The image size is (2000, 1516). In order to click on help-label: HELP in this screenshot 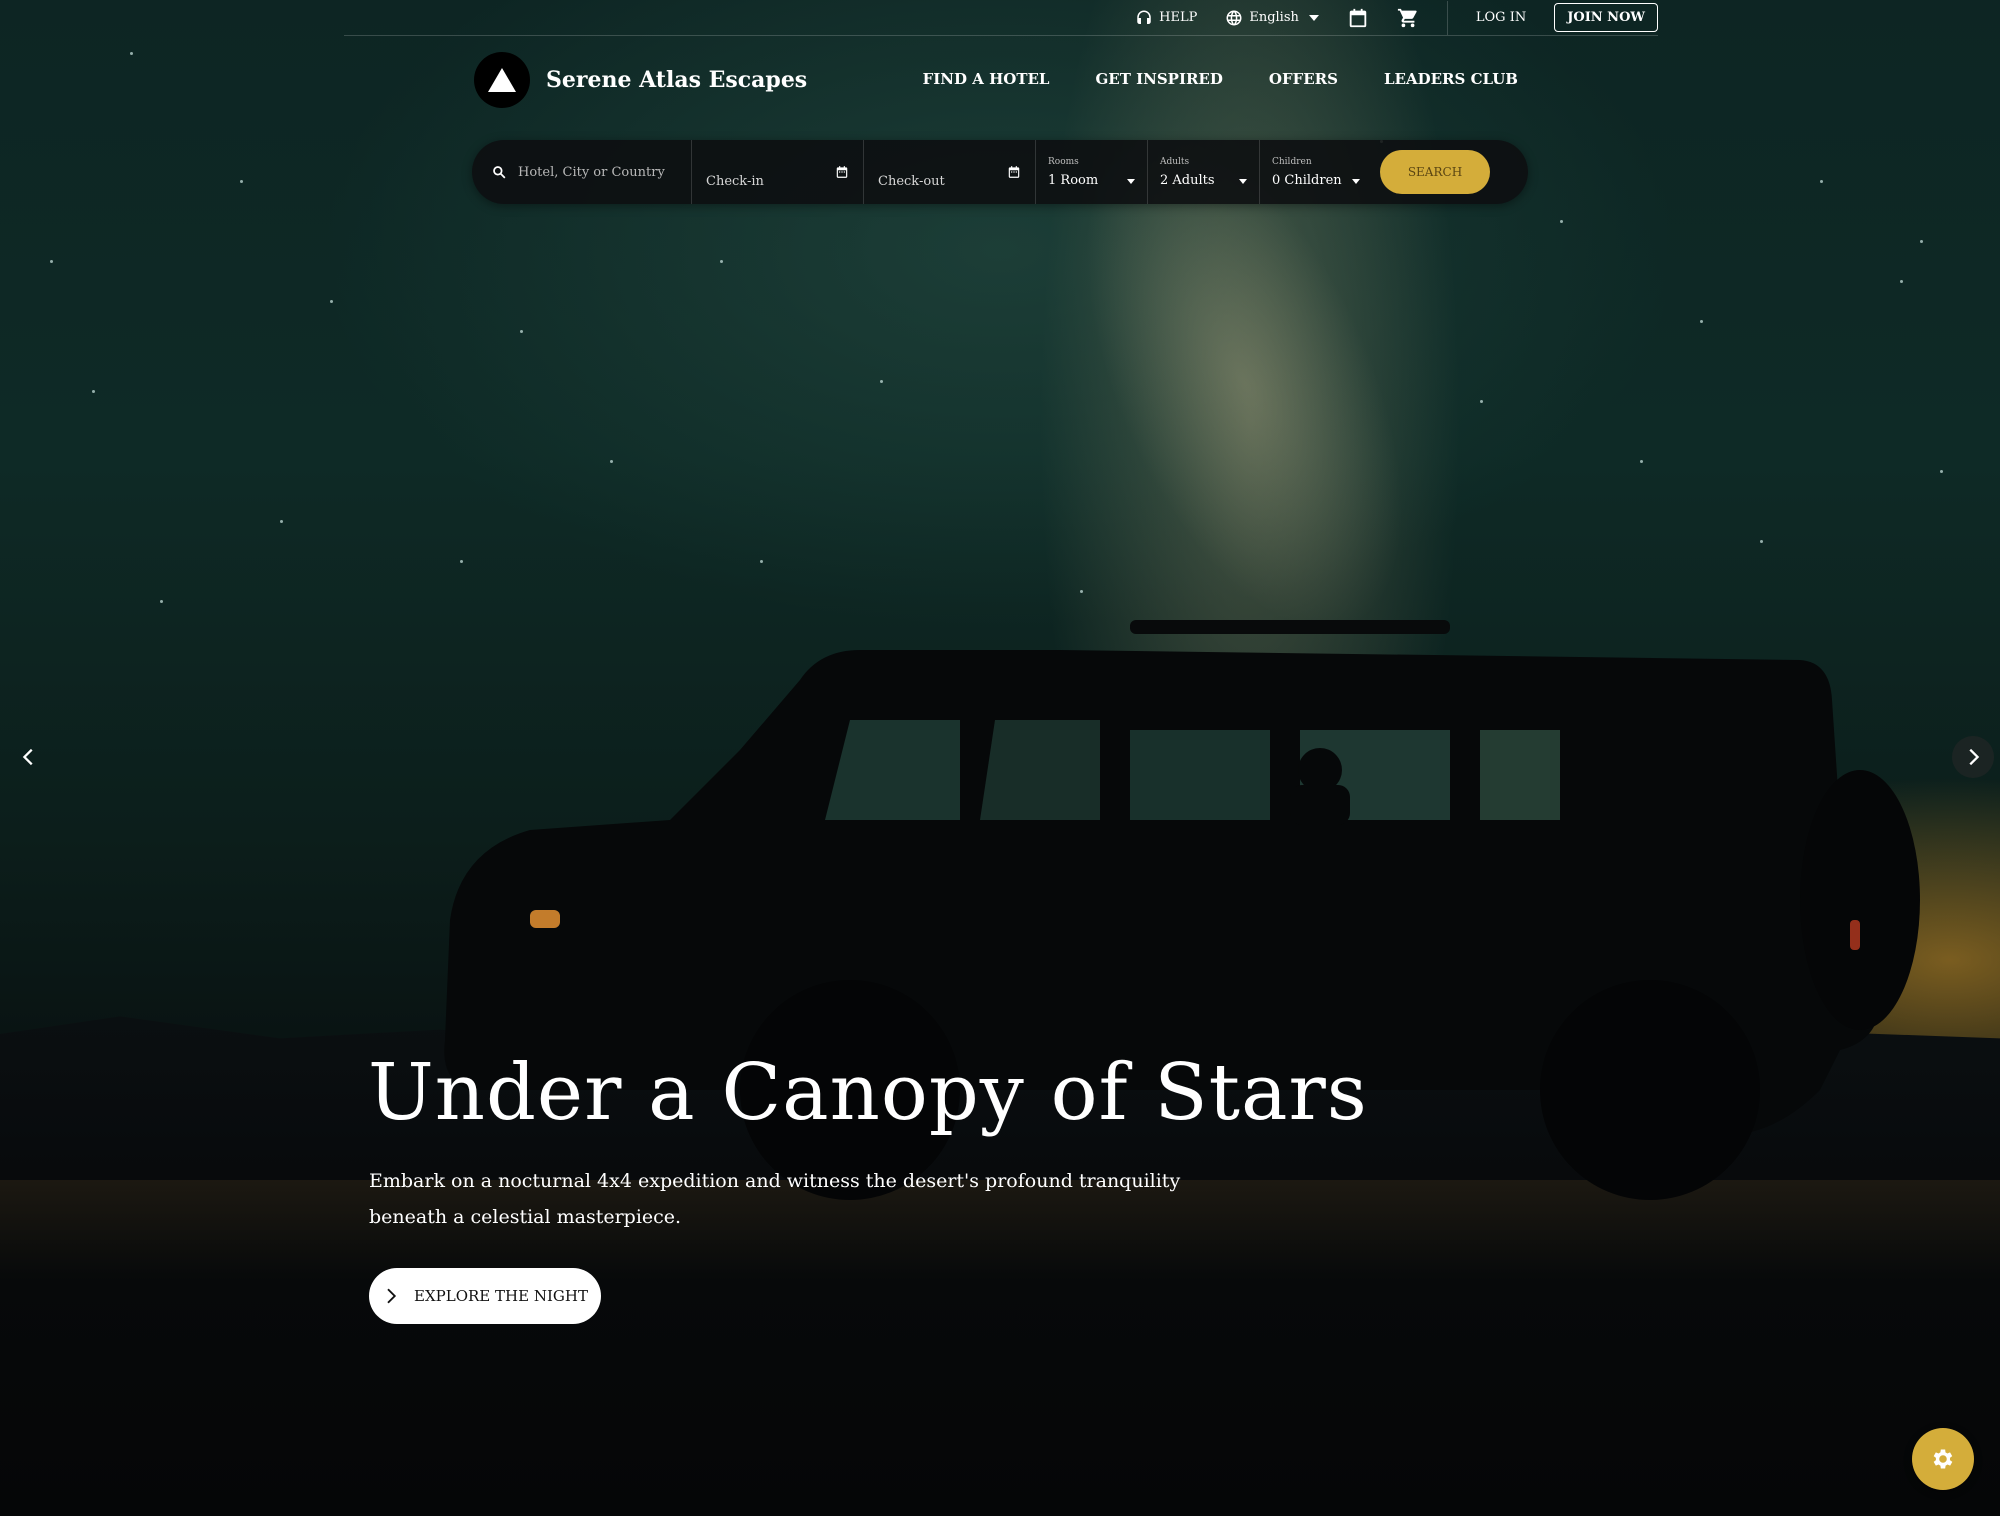, I will do `click(1178, 17)`.